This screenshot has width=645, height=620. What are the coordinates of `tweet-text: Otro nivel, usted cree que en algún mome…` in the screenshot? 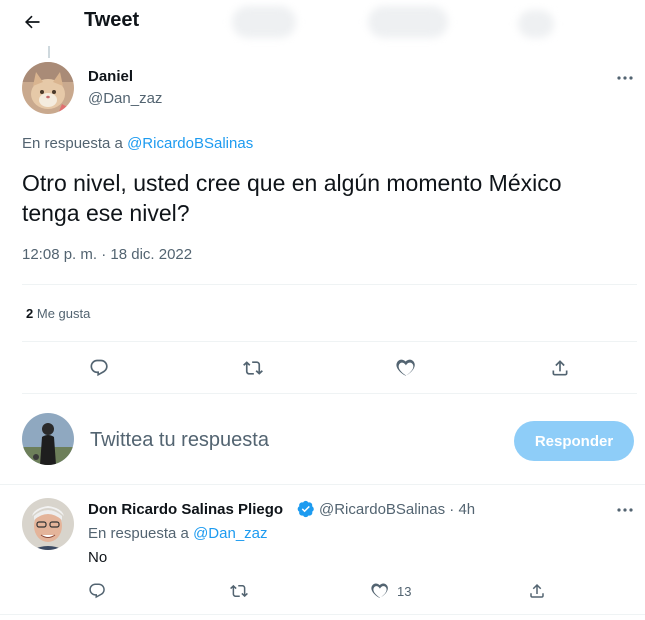 It's located at (292, 198).